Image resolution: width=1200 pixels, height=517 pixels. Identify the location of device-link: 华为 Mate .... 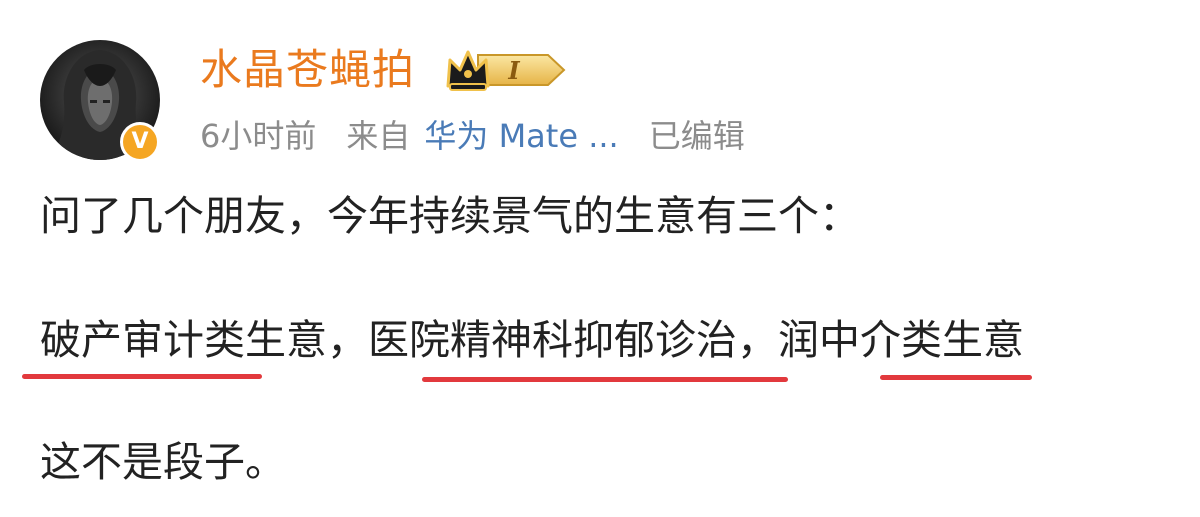
(521, 136).